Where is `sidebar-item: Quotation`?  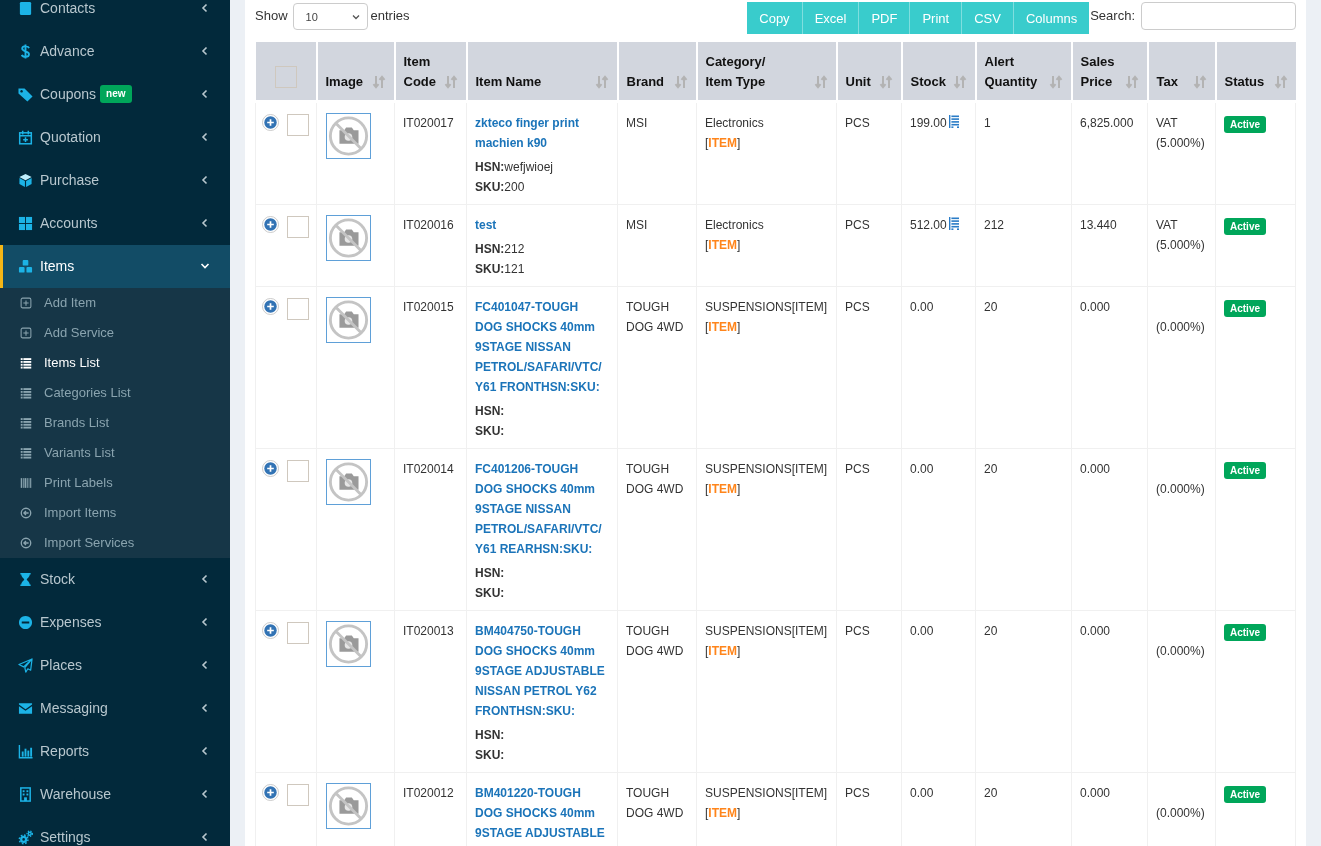 sidebar-item: Quotation is located at coordinates (115, 137).